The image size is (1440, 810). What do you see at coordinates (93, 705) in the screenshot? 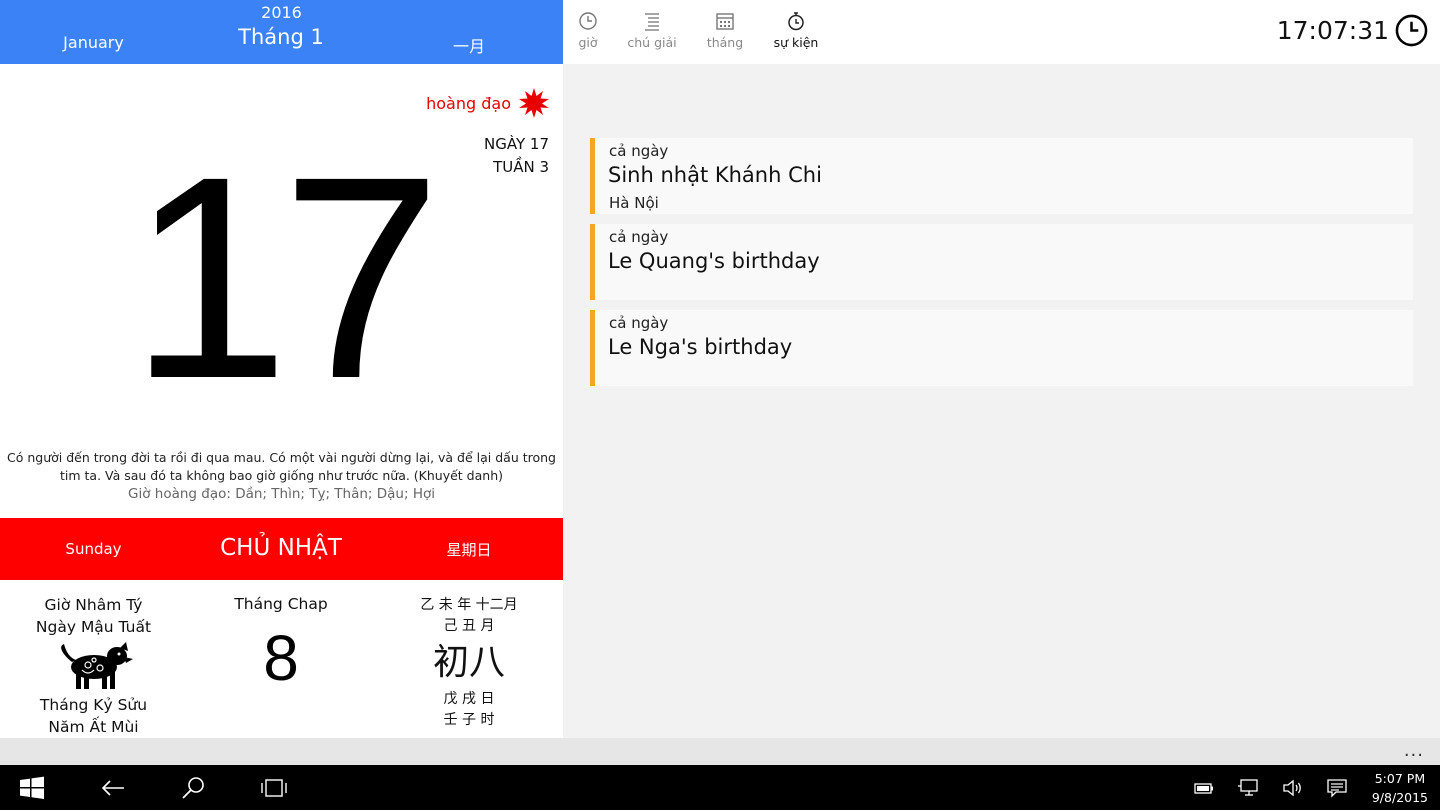
I see `lunar-month-can-chi: Tháng Kỷ Sửu` at bounding box center [93, 705].